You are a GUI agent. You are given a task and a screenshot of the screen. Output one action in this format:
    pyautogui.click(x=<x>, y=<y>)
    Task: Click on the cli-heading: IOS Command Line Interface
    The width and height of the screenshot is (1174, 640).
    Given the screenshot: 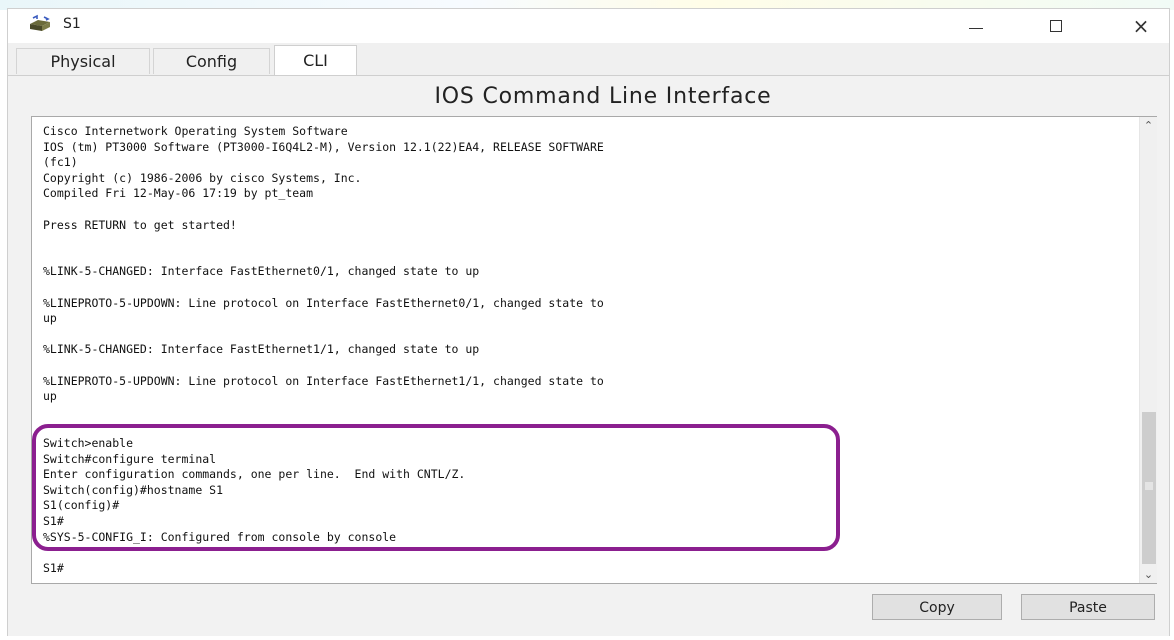 What is the action you would take?
    pyautogui.click(x=603, y=96)
    